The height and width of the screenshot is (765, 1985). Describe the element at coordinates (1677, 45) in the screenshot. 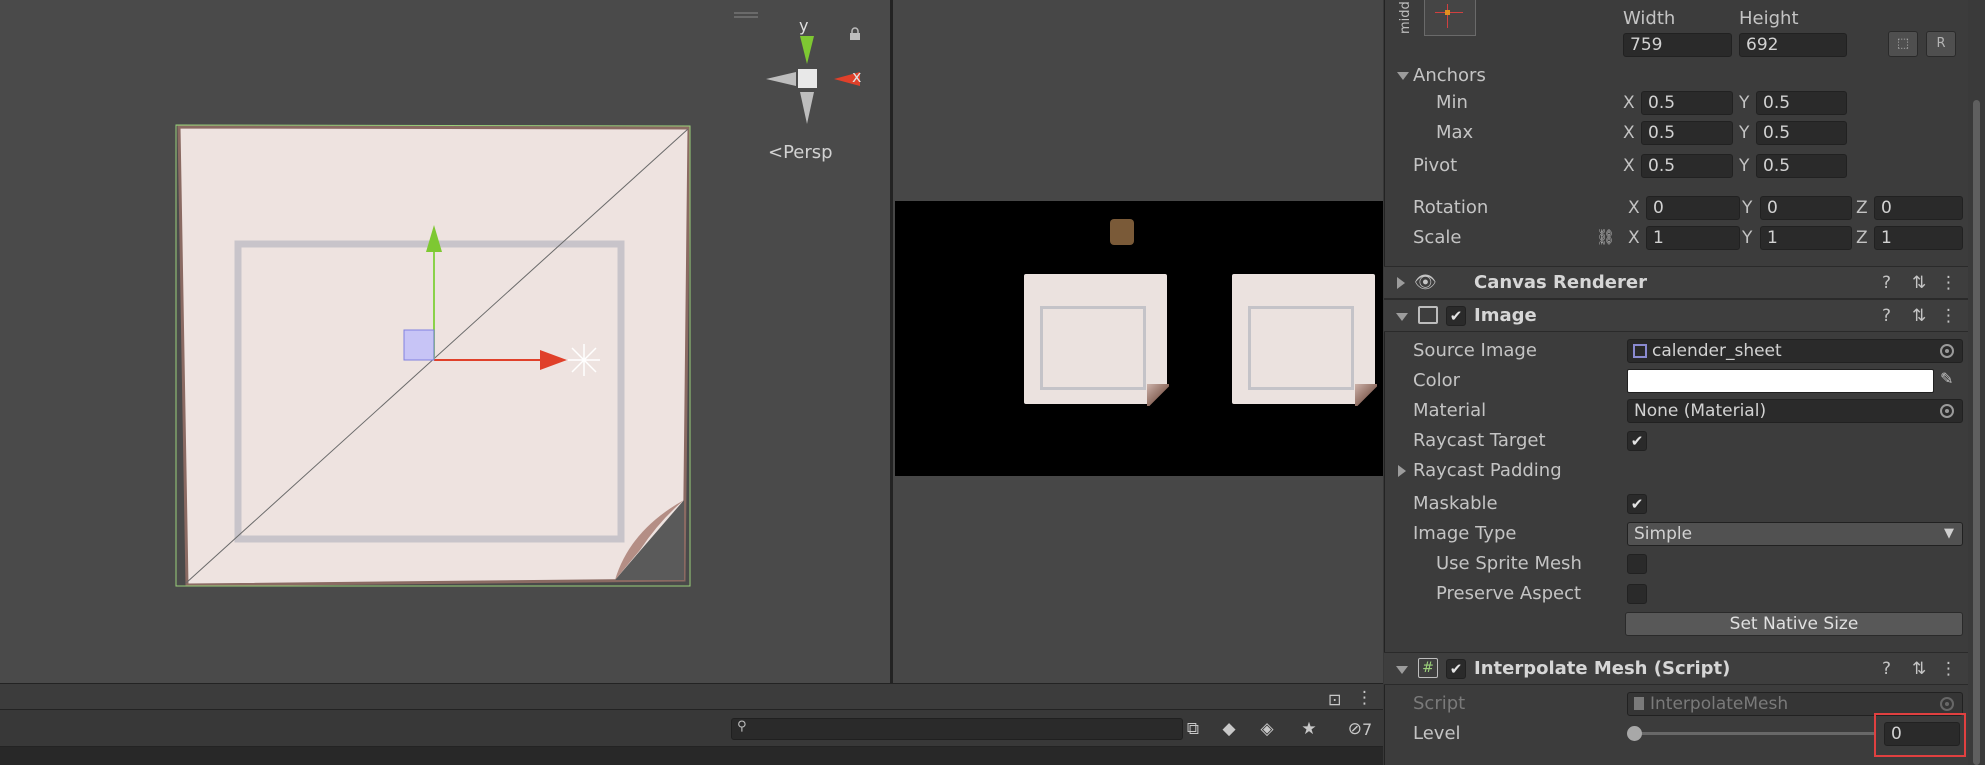

I see `width-field: 759` at that location.